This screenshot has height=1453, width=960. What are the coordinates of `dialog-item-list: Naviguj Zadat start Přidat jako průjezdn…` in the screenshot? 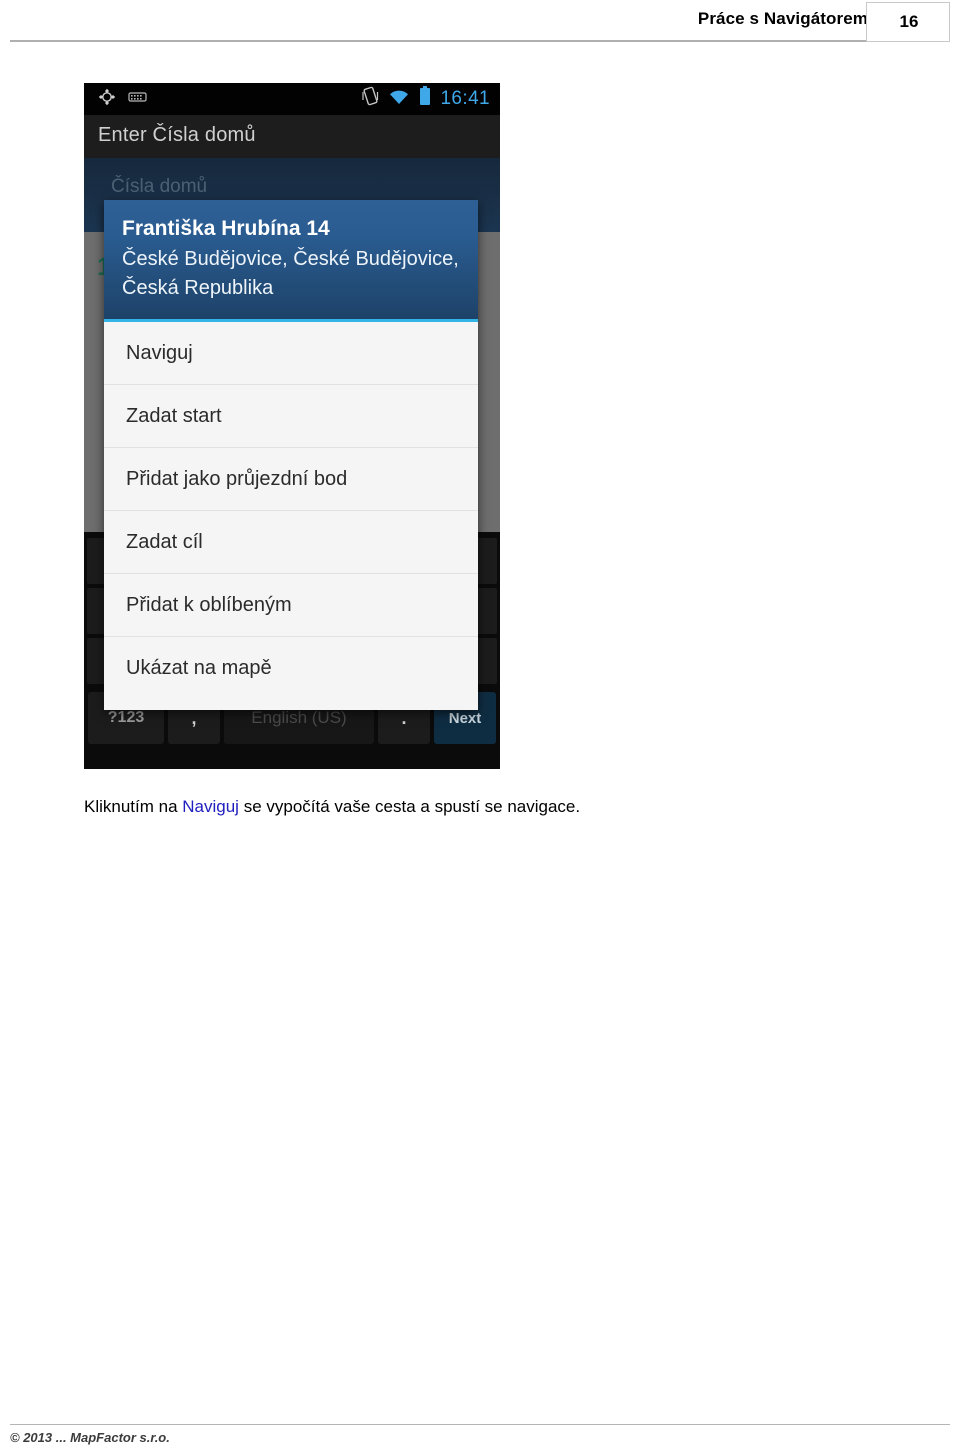 It's located at (291, 516).